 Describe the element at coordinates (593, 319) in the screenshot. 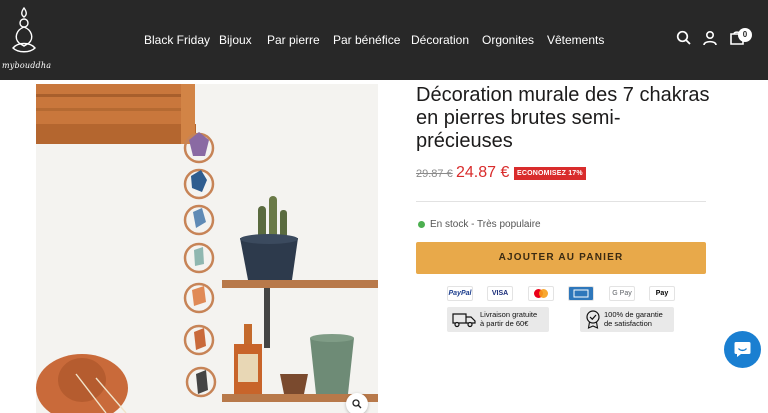

I see `certificate-icon` at that location.